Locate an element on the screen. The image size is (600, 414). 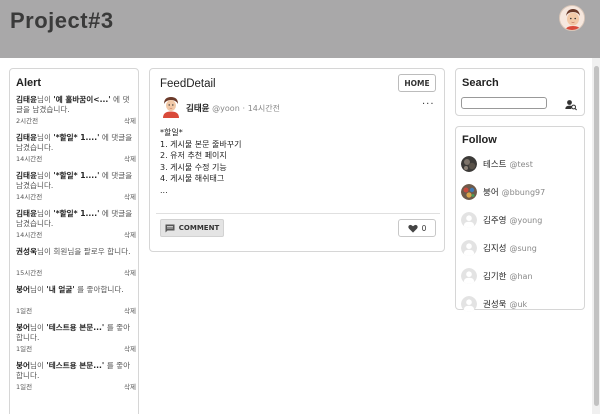
avatar-photo-icon is located at coordinates (469, 192).